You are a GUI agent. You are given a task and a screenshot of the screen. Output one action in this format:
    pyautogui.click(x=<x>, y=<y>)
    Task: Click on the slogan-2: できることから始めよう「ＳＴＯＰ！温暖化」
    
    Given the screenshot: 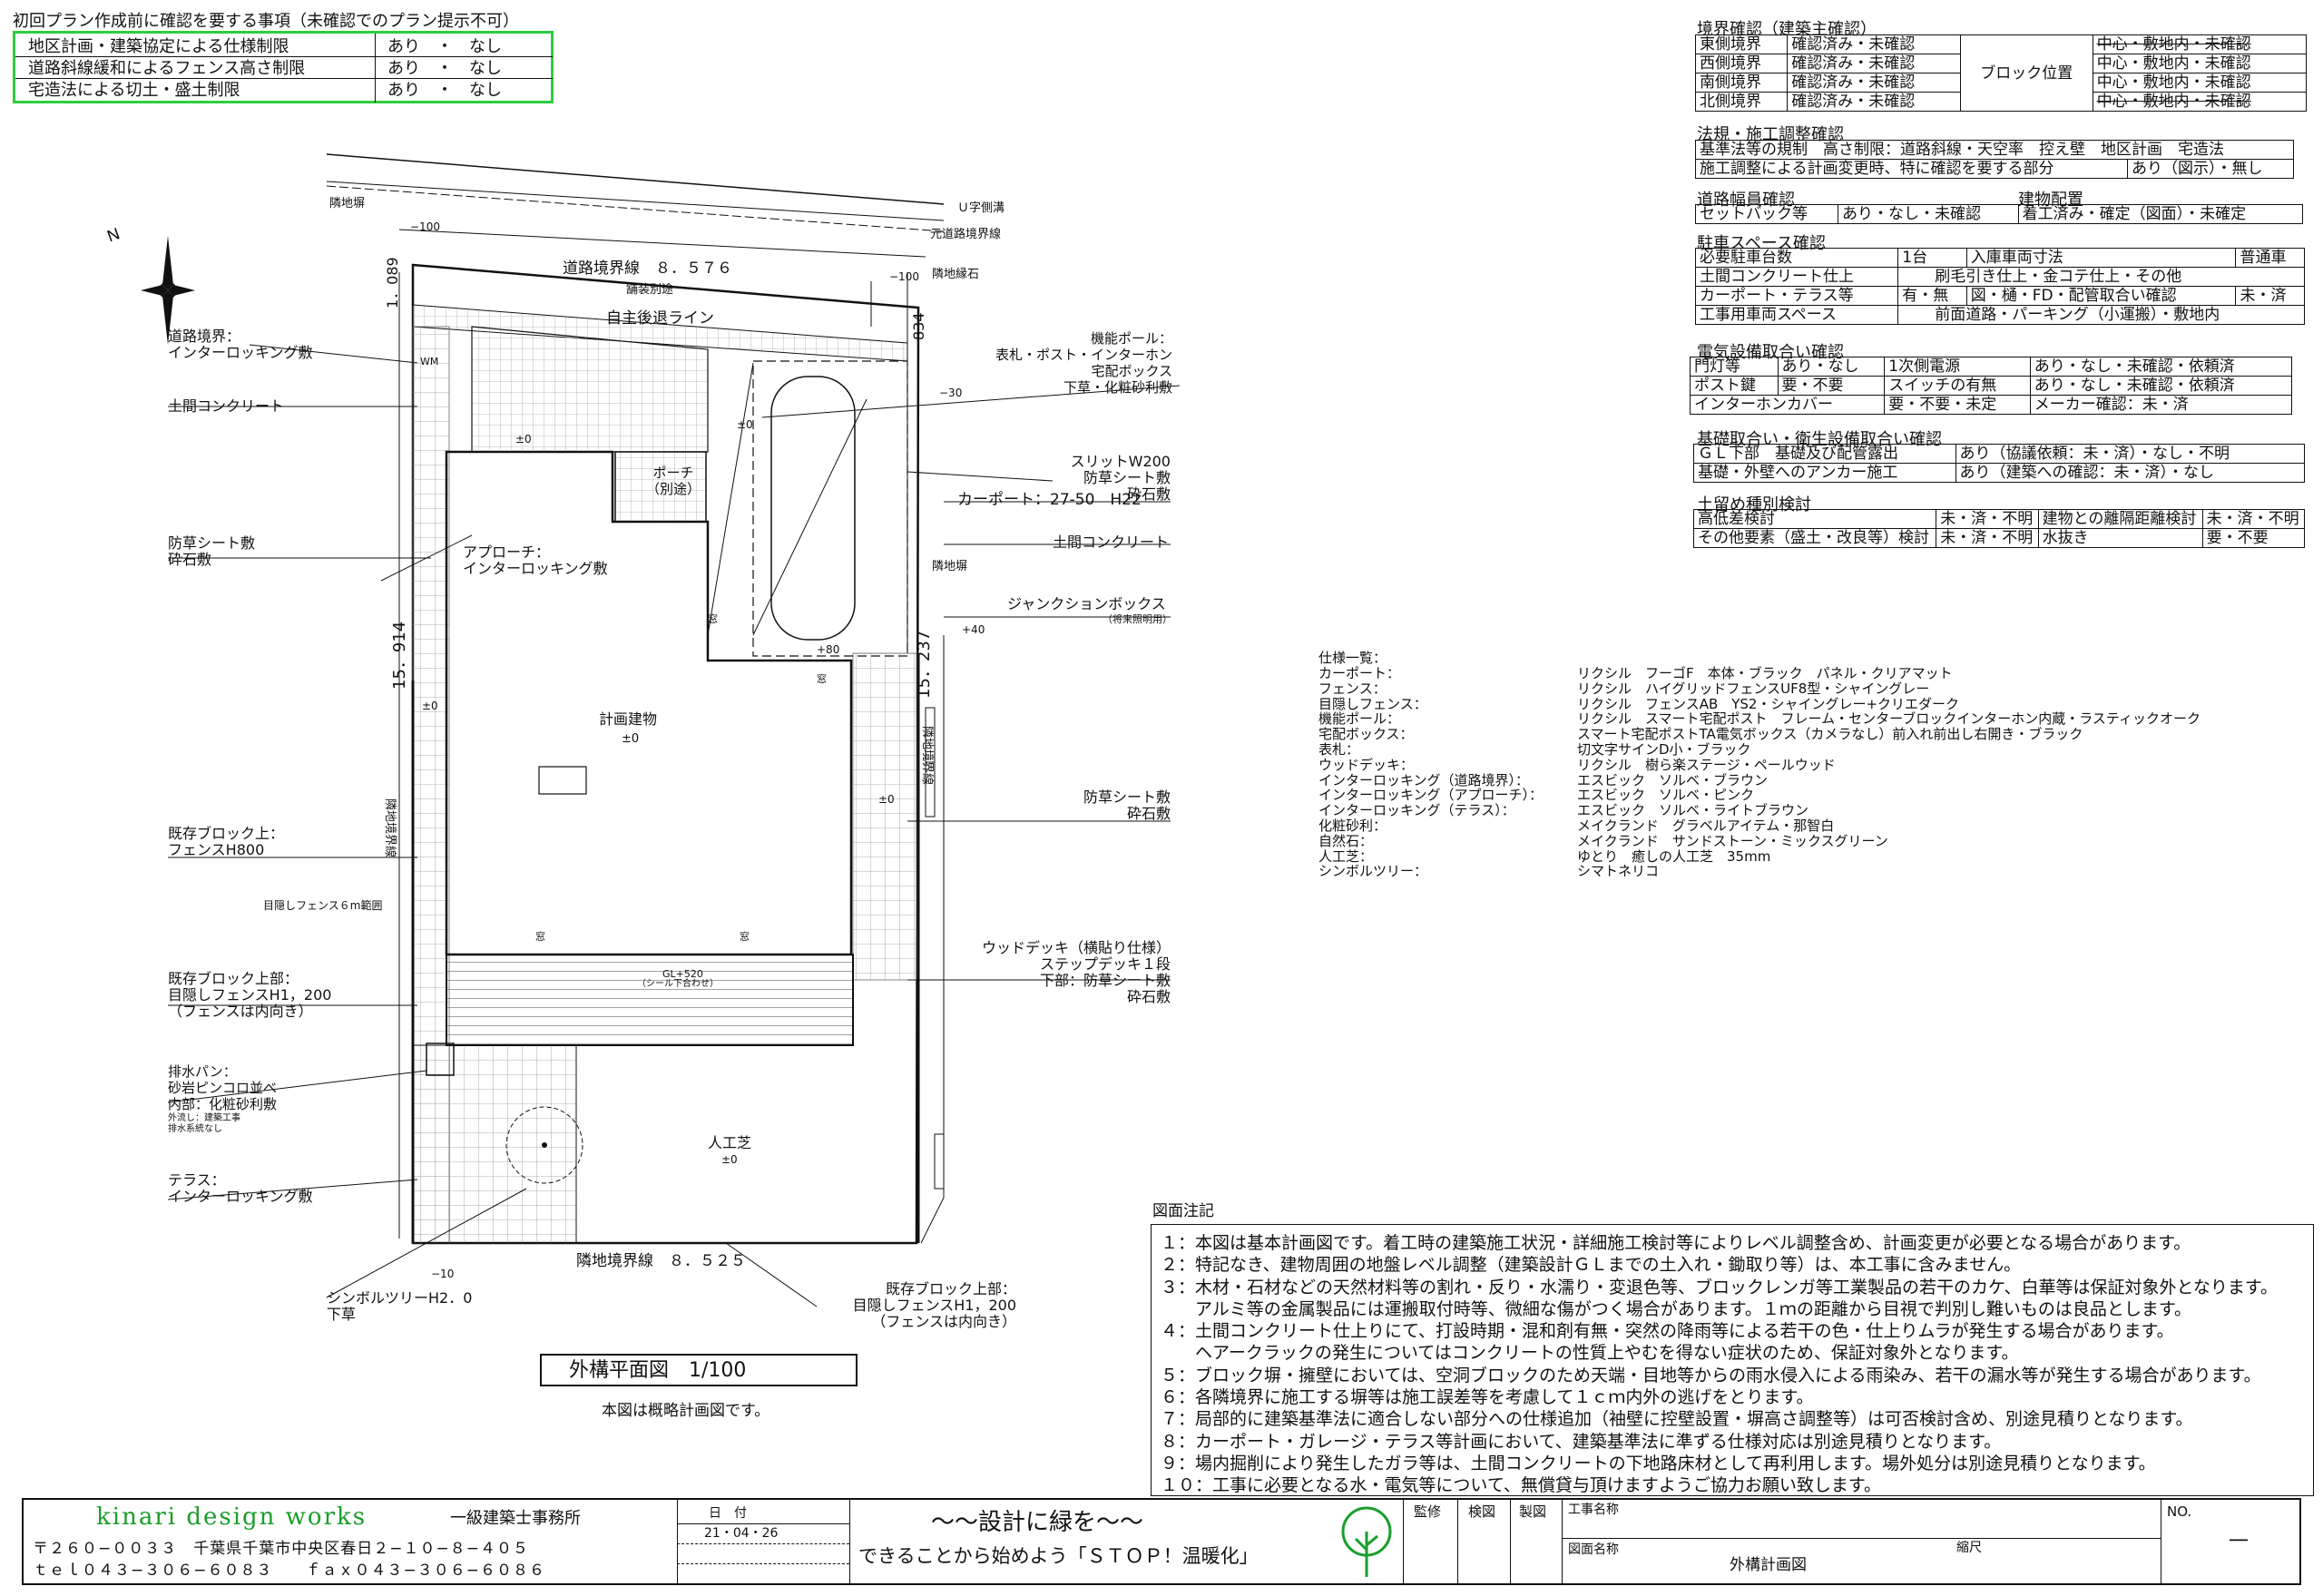 What is the action you would take?
    pyautogui.click(x=1058, y=1556)
    